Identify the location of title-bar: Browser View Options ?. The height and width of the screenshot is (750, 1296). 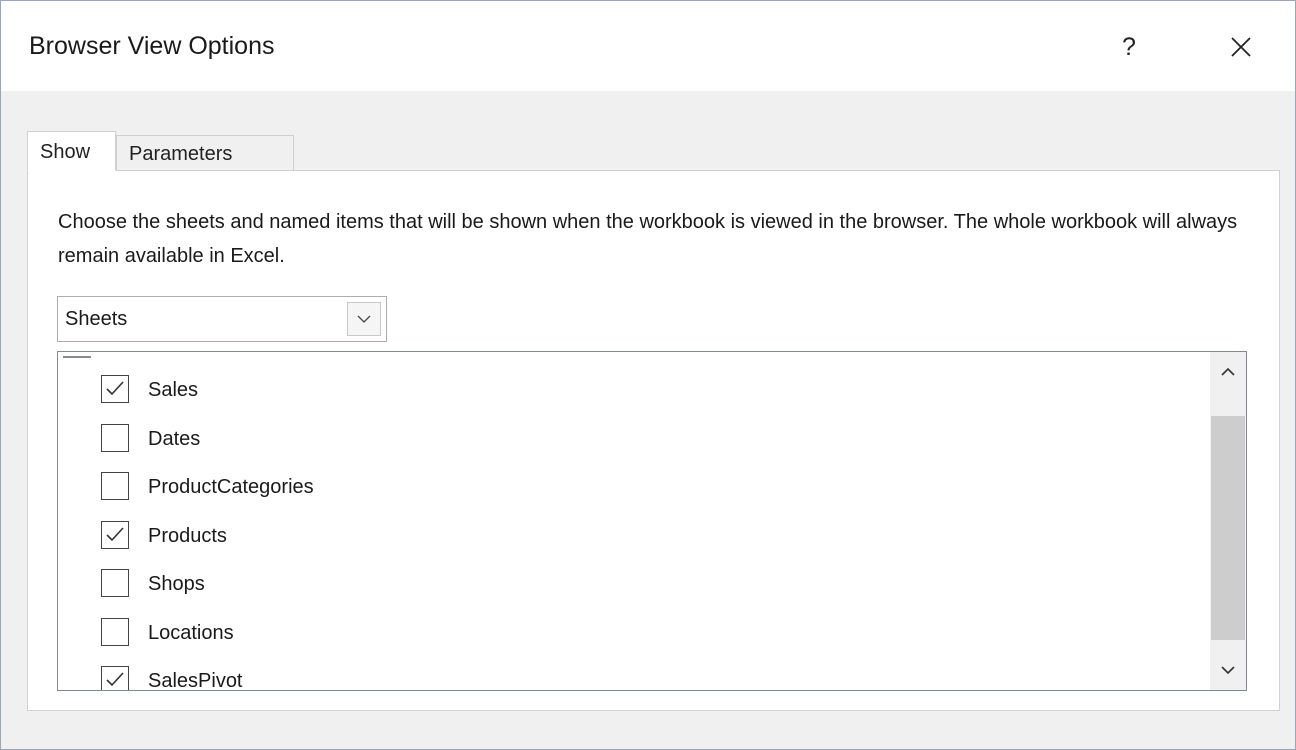
(648, 46).